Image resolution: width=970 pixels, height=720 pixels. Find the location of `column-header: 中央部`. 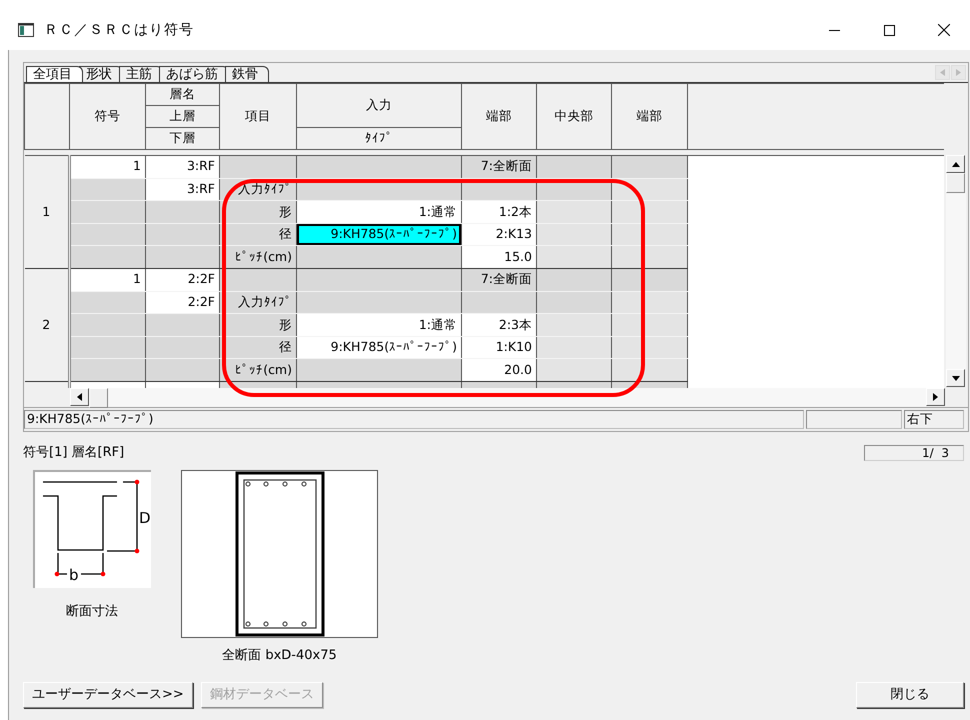

column-header: 中央部 is located at coordinates (574, 117).